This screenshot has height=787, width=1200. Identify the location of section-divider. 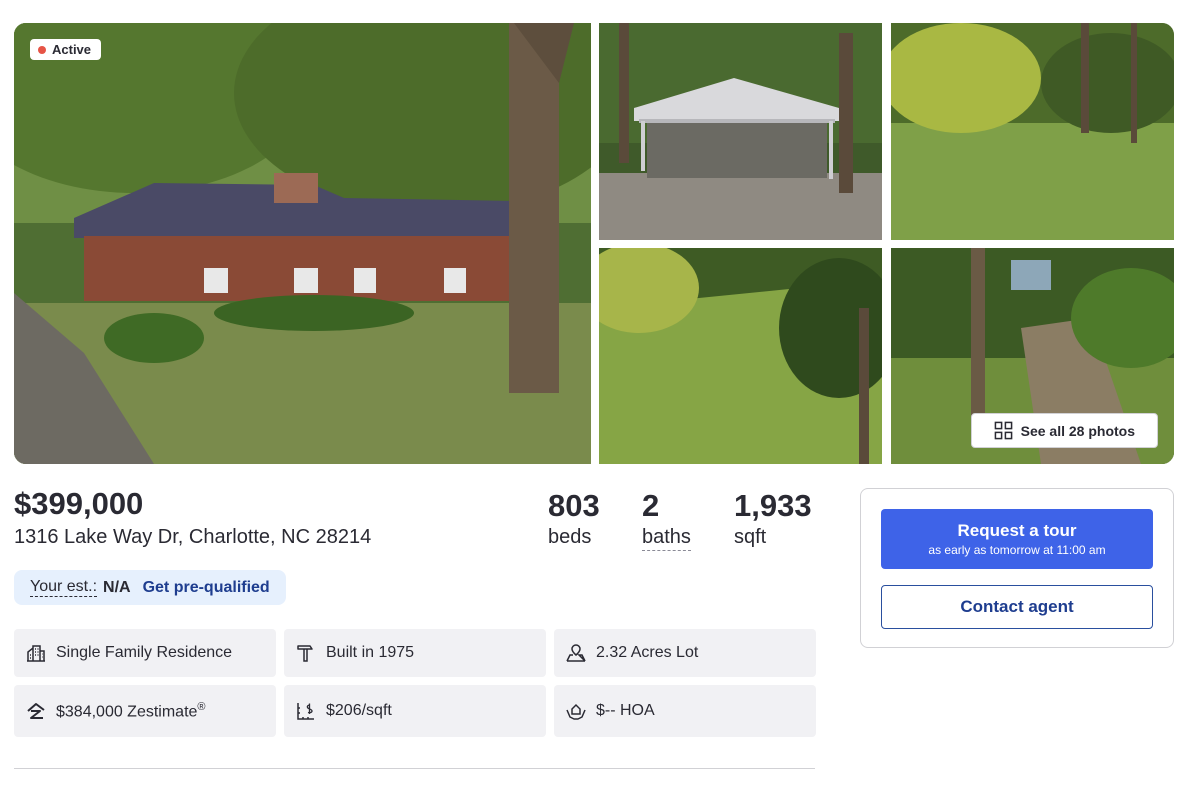
(414, 768).